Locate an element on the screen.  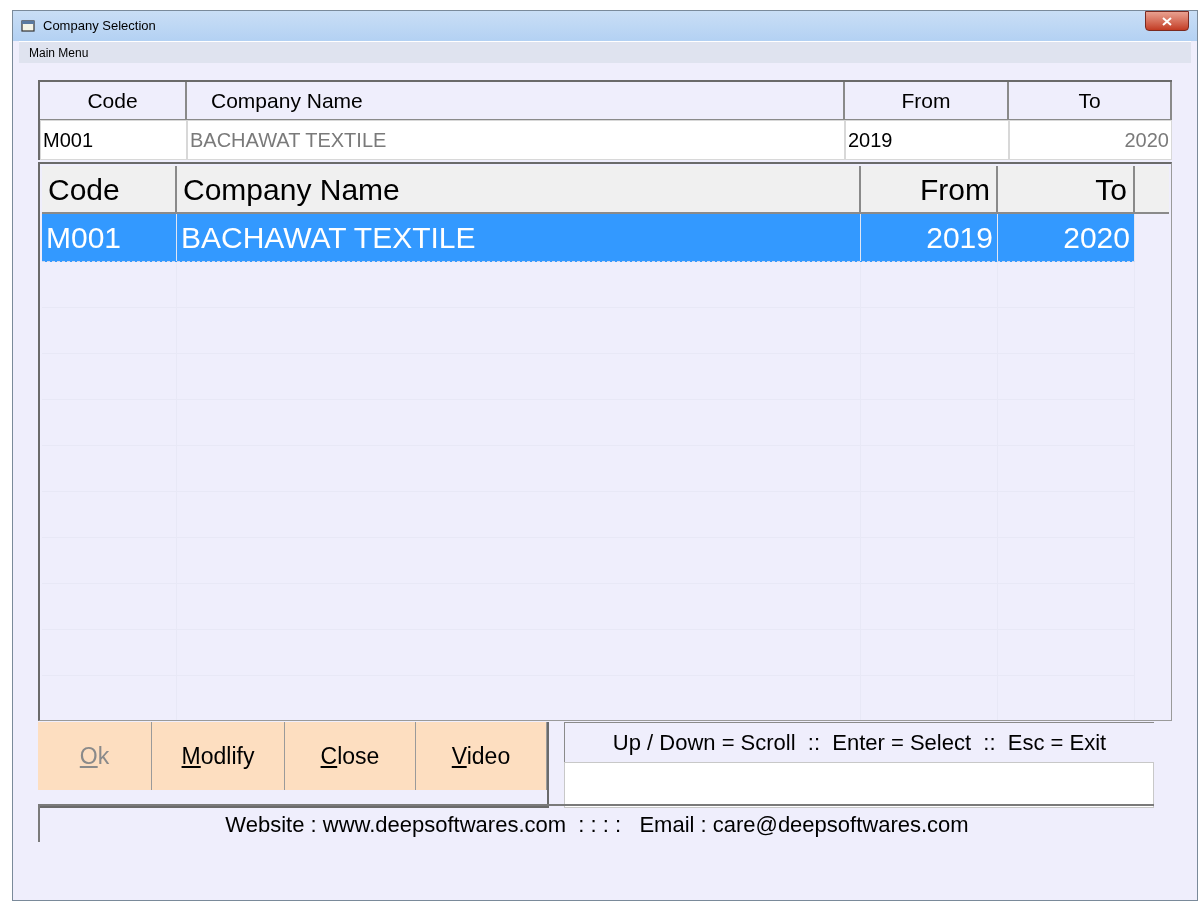
input-field: M001 is located at coordinates (113, 140).